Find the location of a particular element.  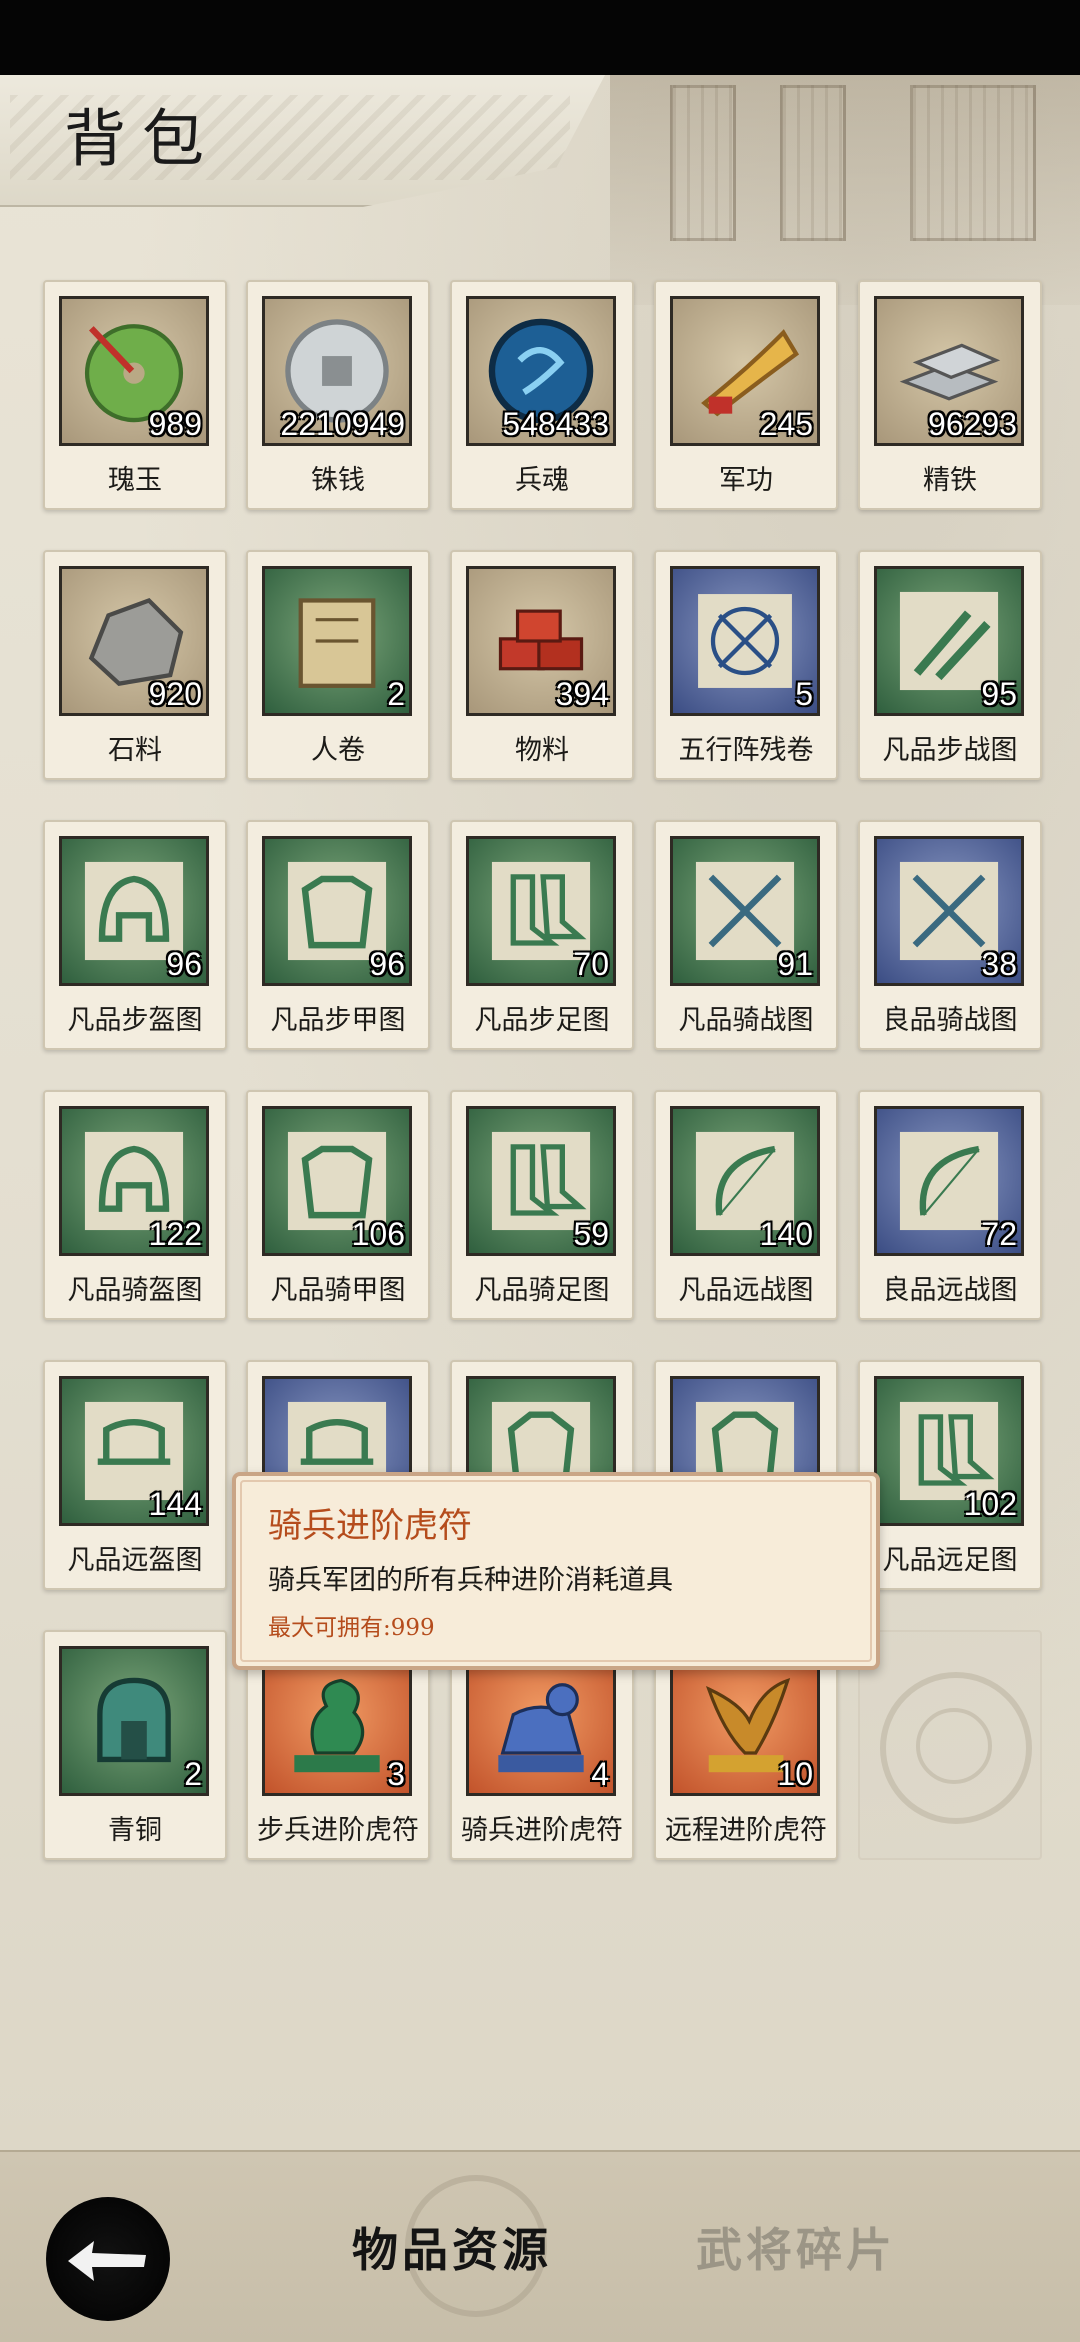

background-building is located at coordinates (845, 190).